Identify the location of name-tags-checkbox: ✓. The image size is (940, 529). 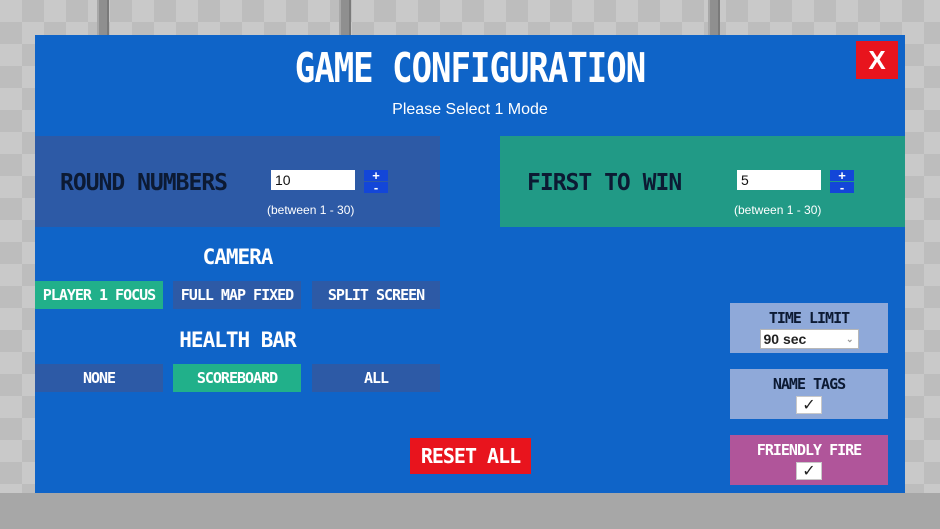
(809, 405).